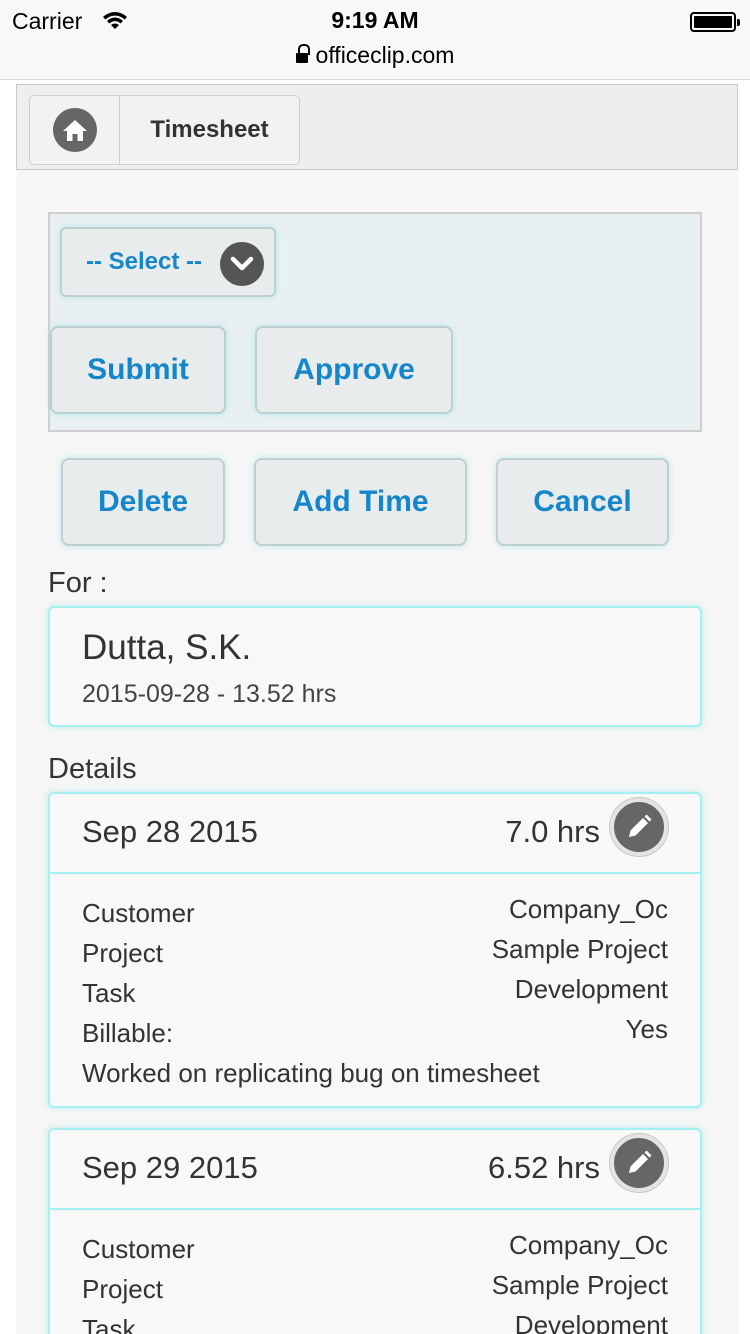 The image size is (750, 1334). Describe the element at coordinates (209, 694) in the screenshot. I see `timesheet-summary: 2015-09-28 - 13.52 hrs` at that location.